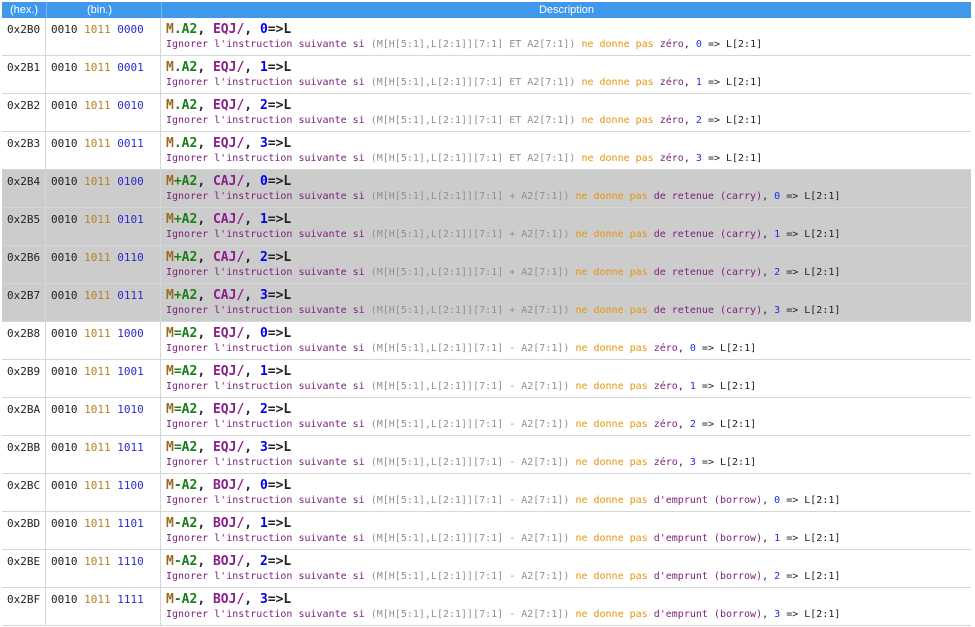 This screenshot has height=627, width=975. What do you see at coordinates (568, 295) in the screenshot?
I see `mnemonic: M+A2, CAJ/, 3=>L` at bounding box center [568, 295].